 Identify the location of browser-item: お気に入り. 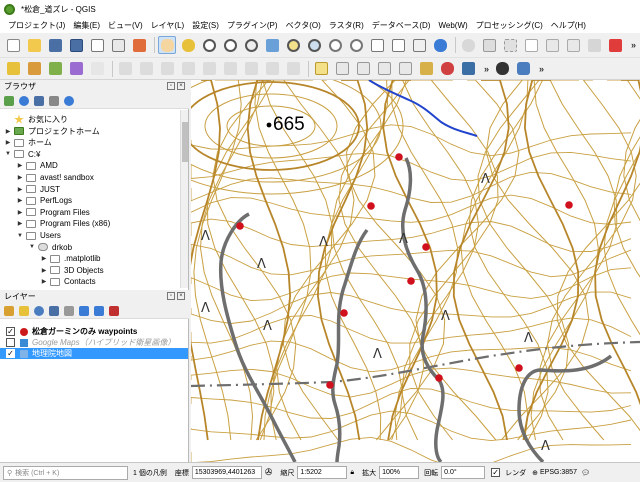
(36, 119).